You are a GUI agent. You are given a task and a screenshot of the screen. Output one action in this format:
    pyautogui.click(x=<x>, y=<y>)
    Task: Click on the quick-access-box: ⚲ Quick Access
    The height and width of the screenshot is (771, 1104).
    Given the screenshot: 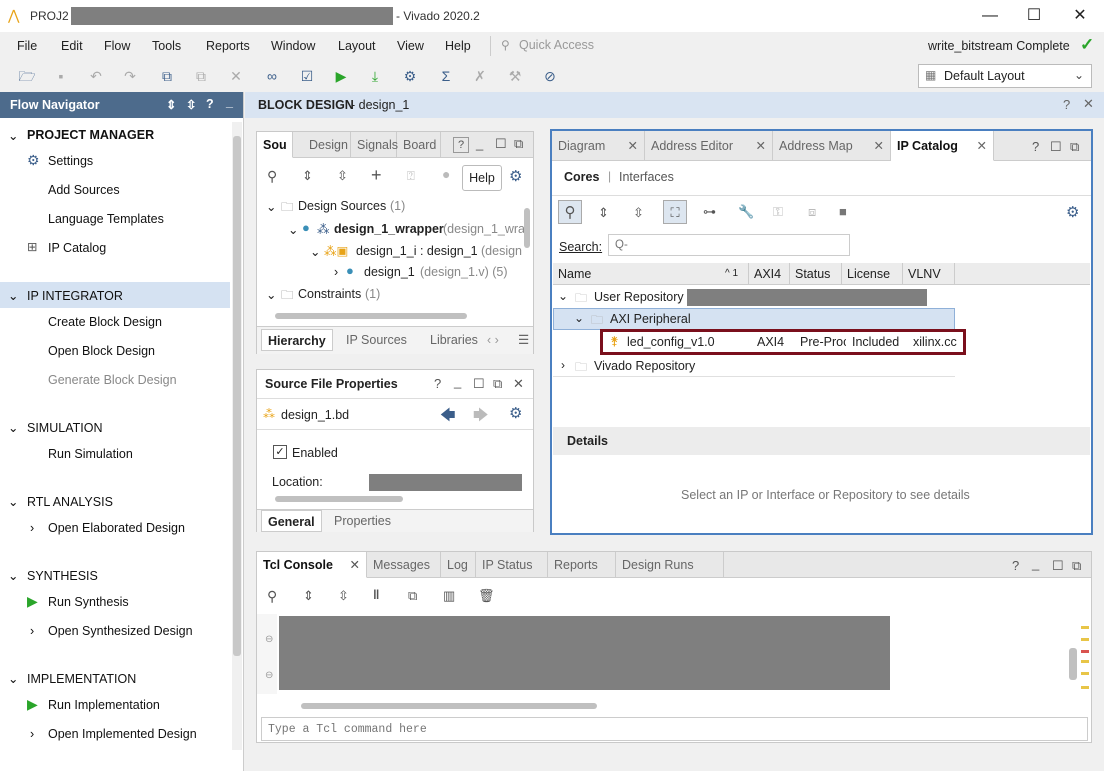 What is the action you would take?
    pyautogui.click(x=565, y=46)
    